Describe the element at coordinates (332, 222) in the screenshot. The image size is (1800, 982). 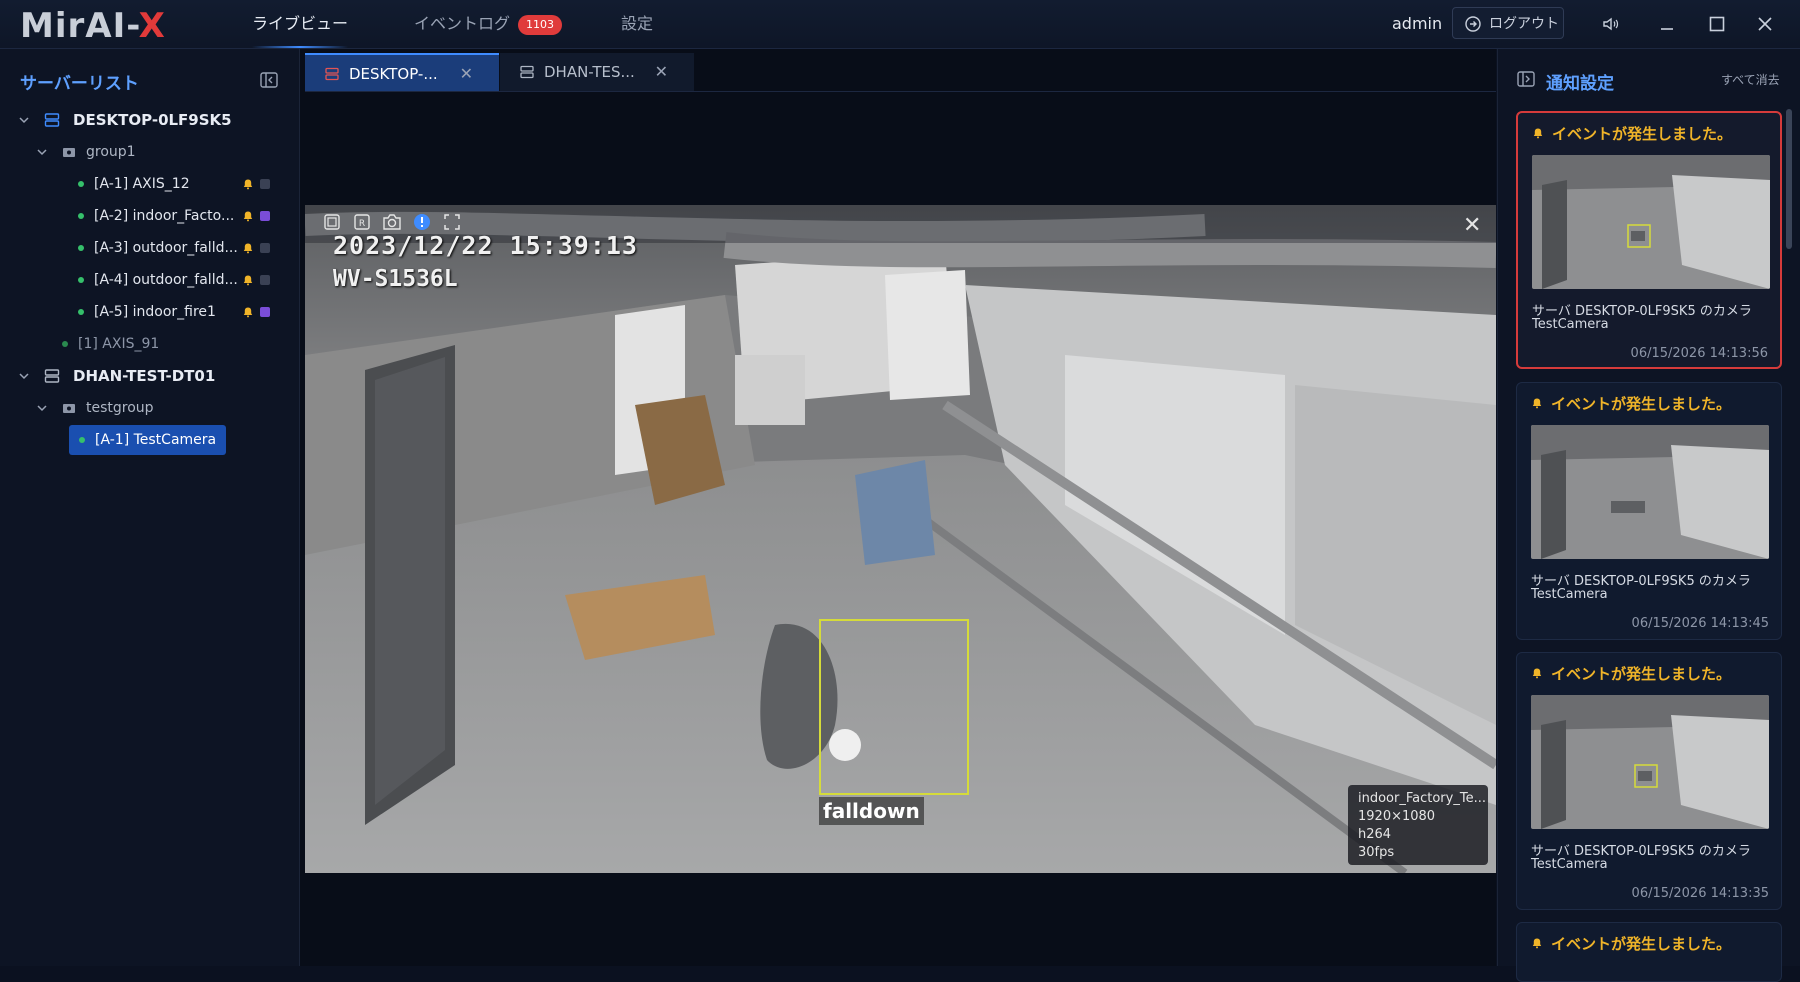
I see `layout-icon` at that location.